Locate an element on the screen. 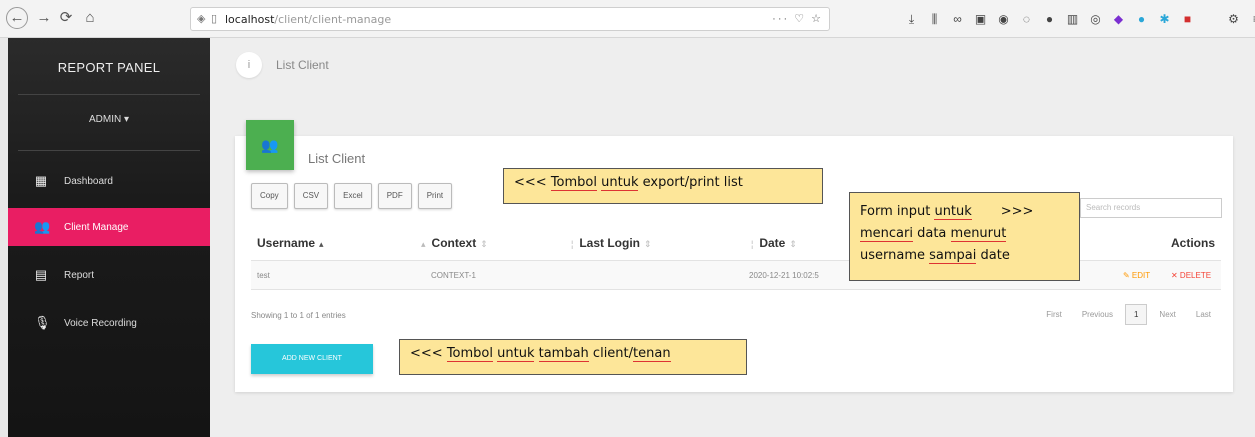 This screenshot has height=437, width=1255. card-title: List Client is located at coordinates (337, 158).